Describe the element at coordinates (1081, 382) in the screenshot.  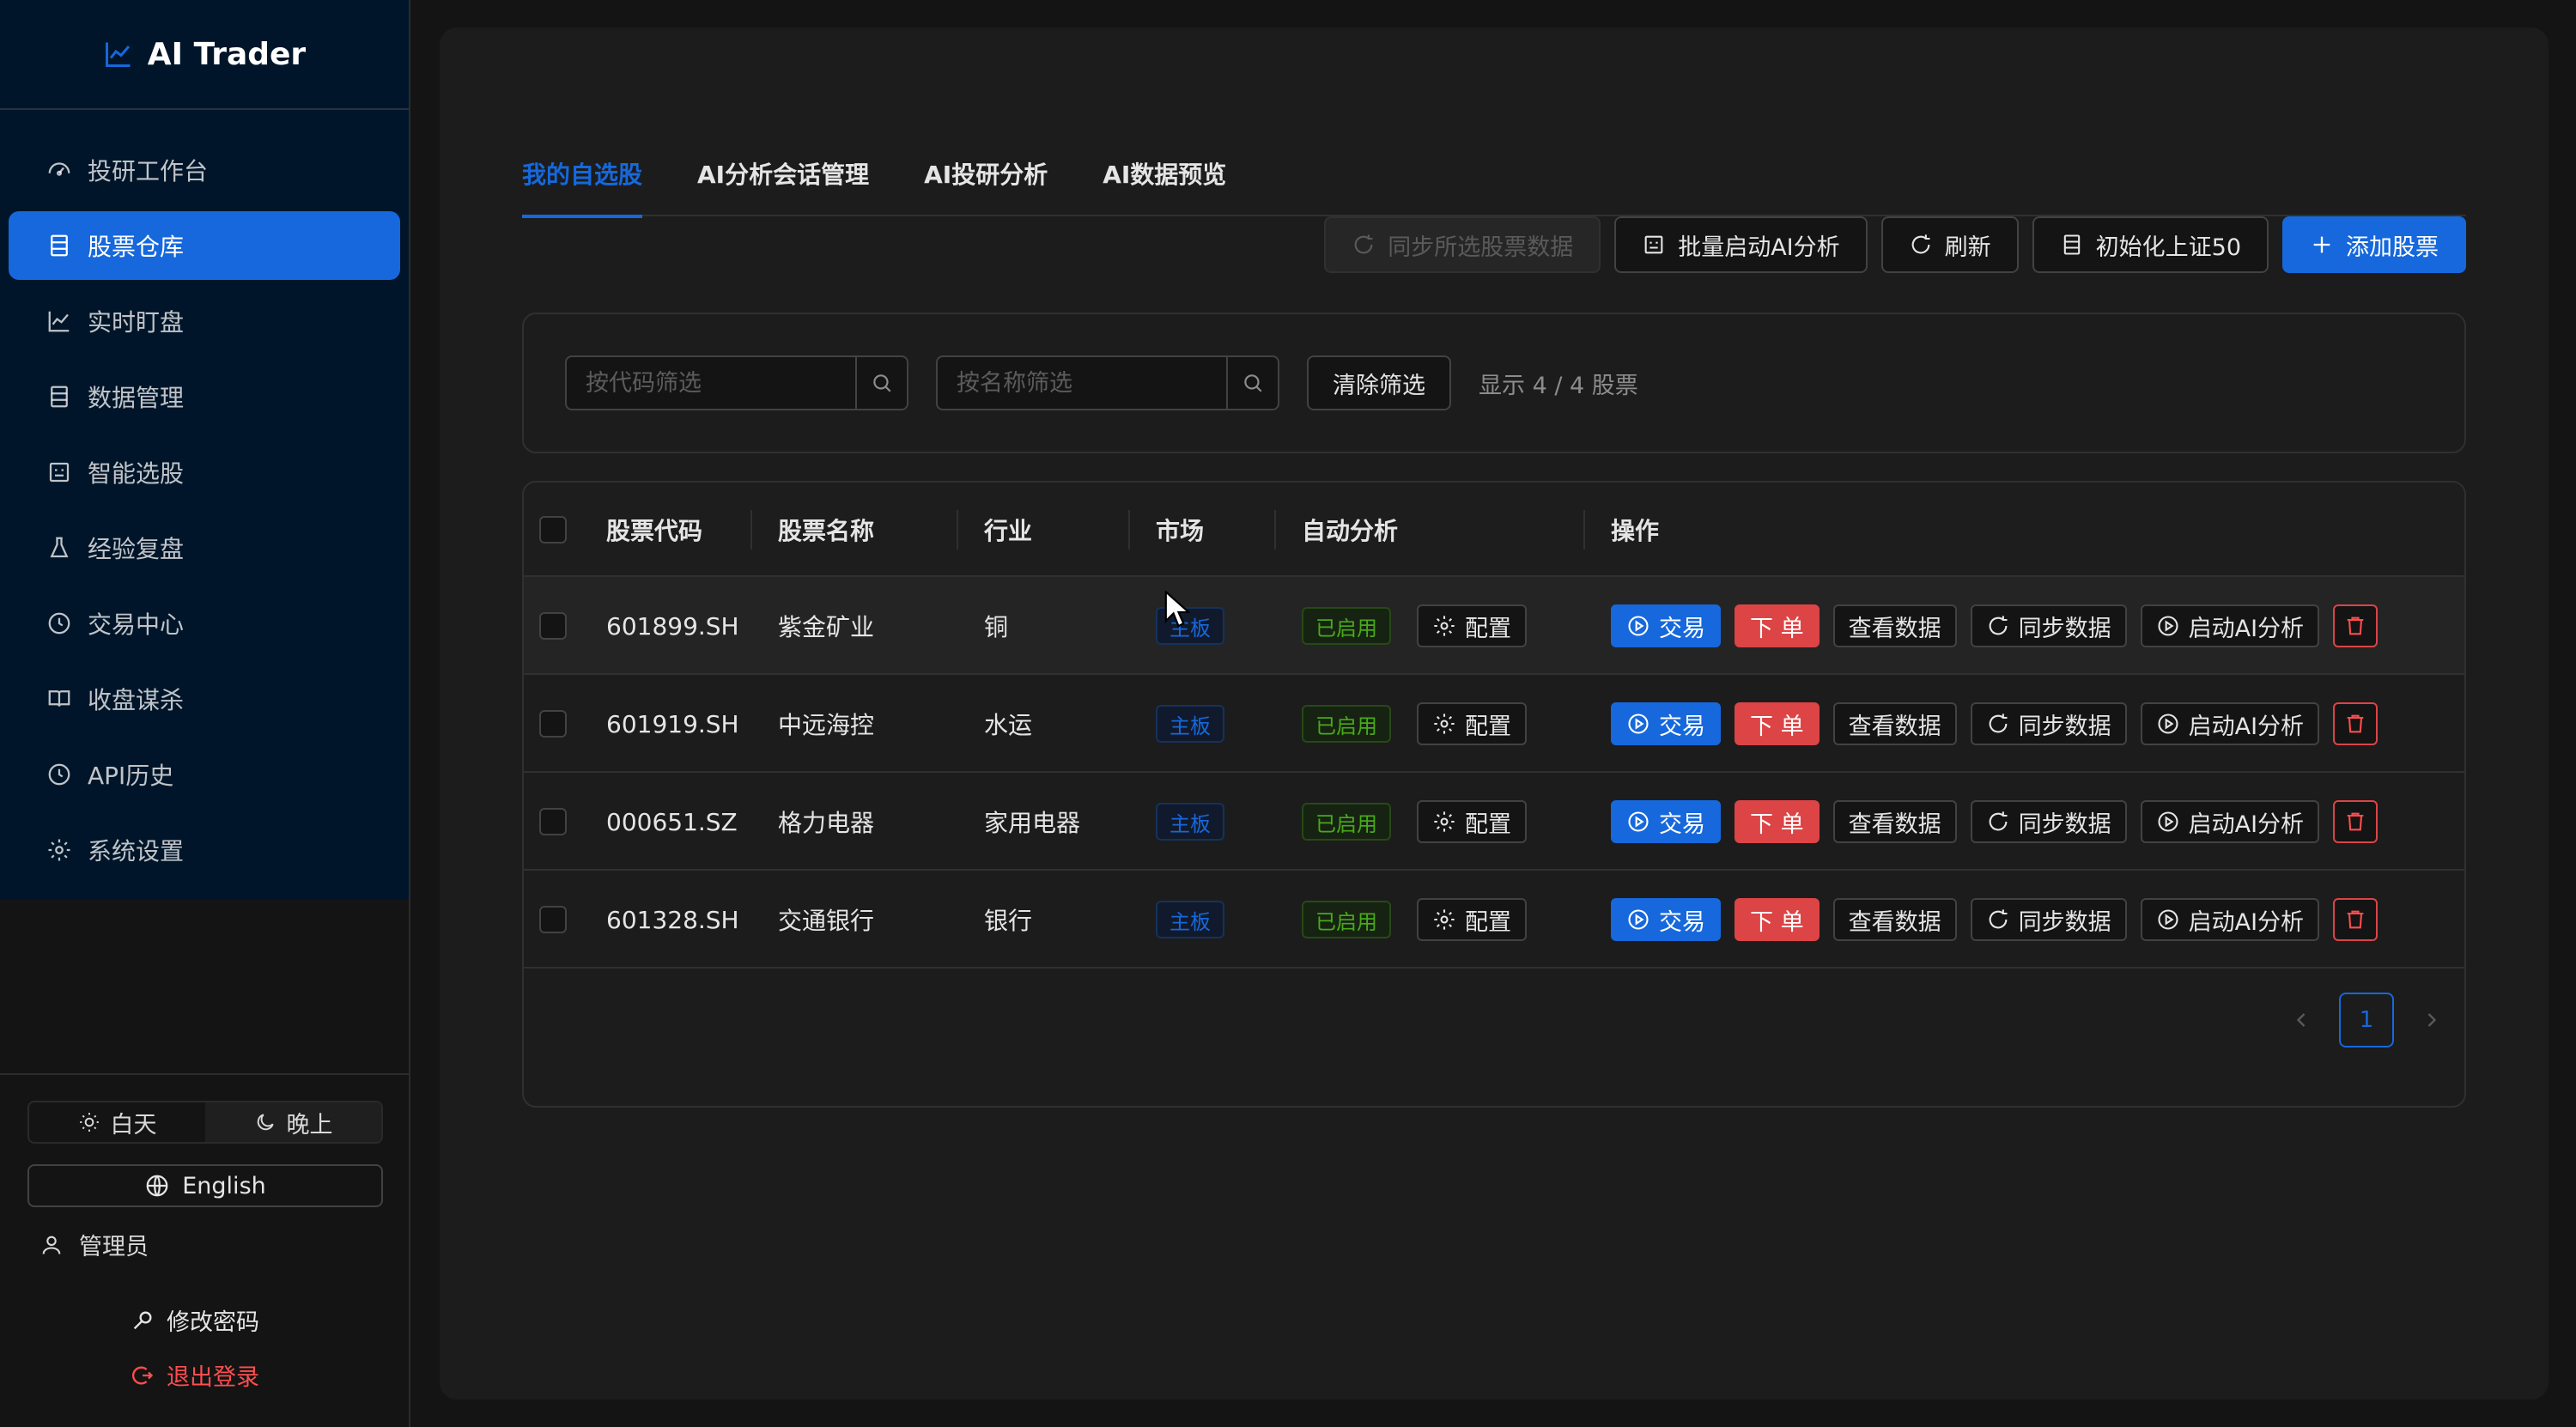
I see `name-filter-input` at that location.